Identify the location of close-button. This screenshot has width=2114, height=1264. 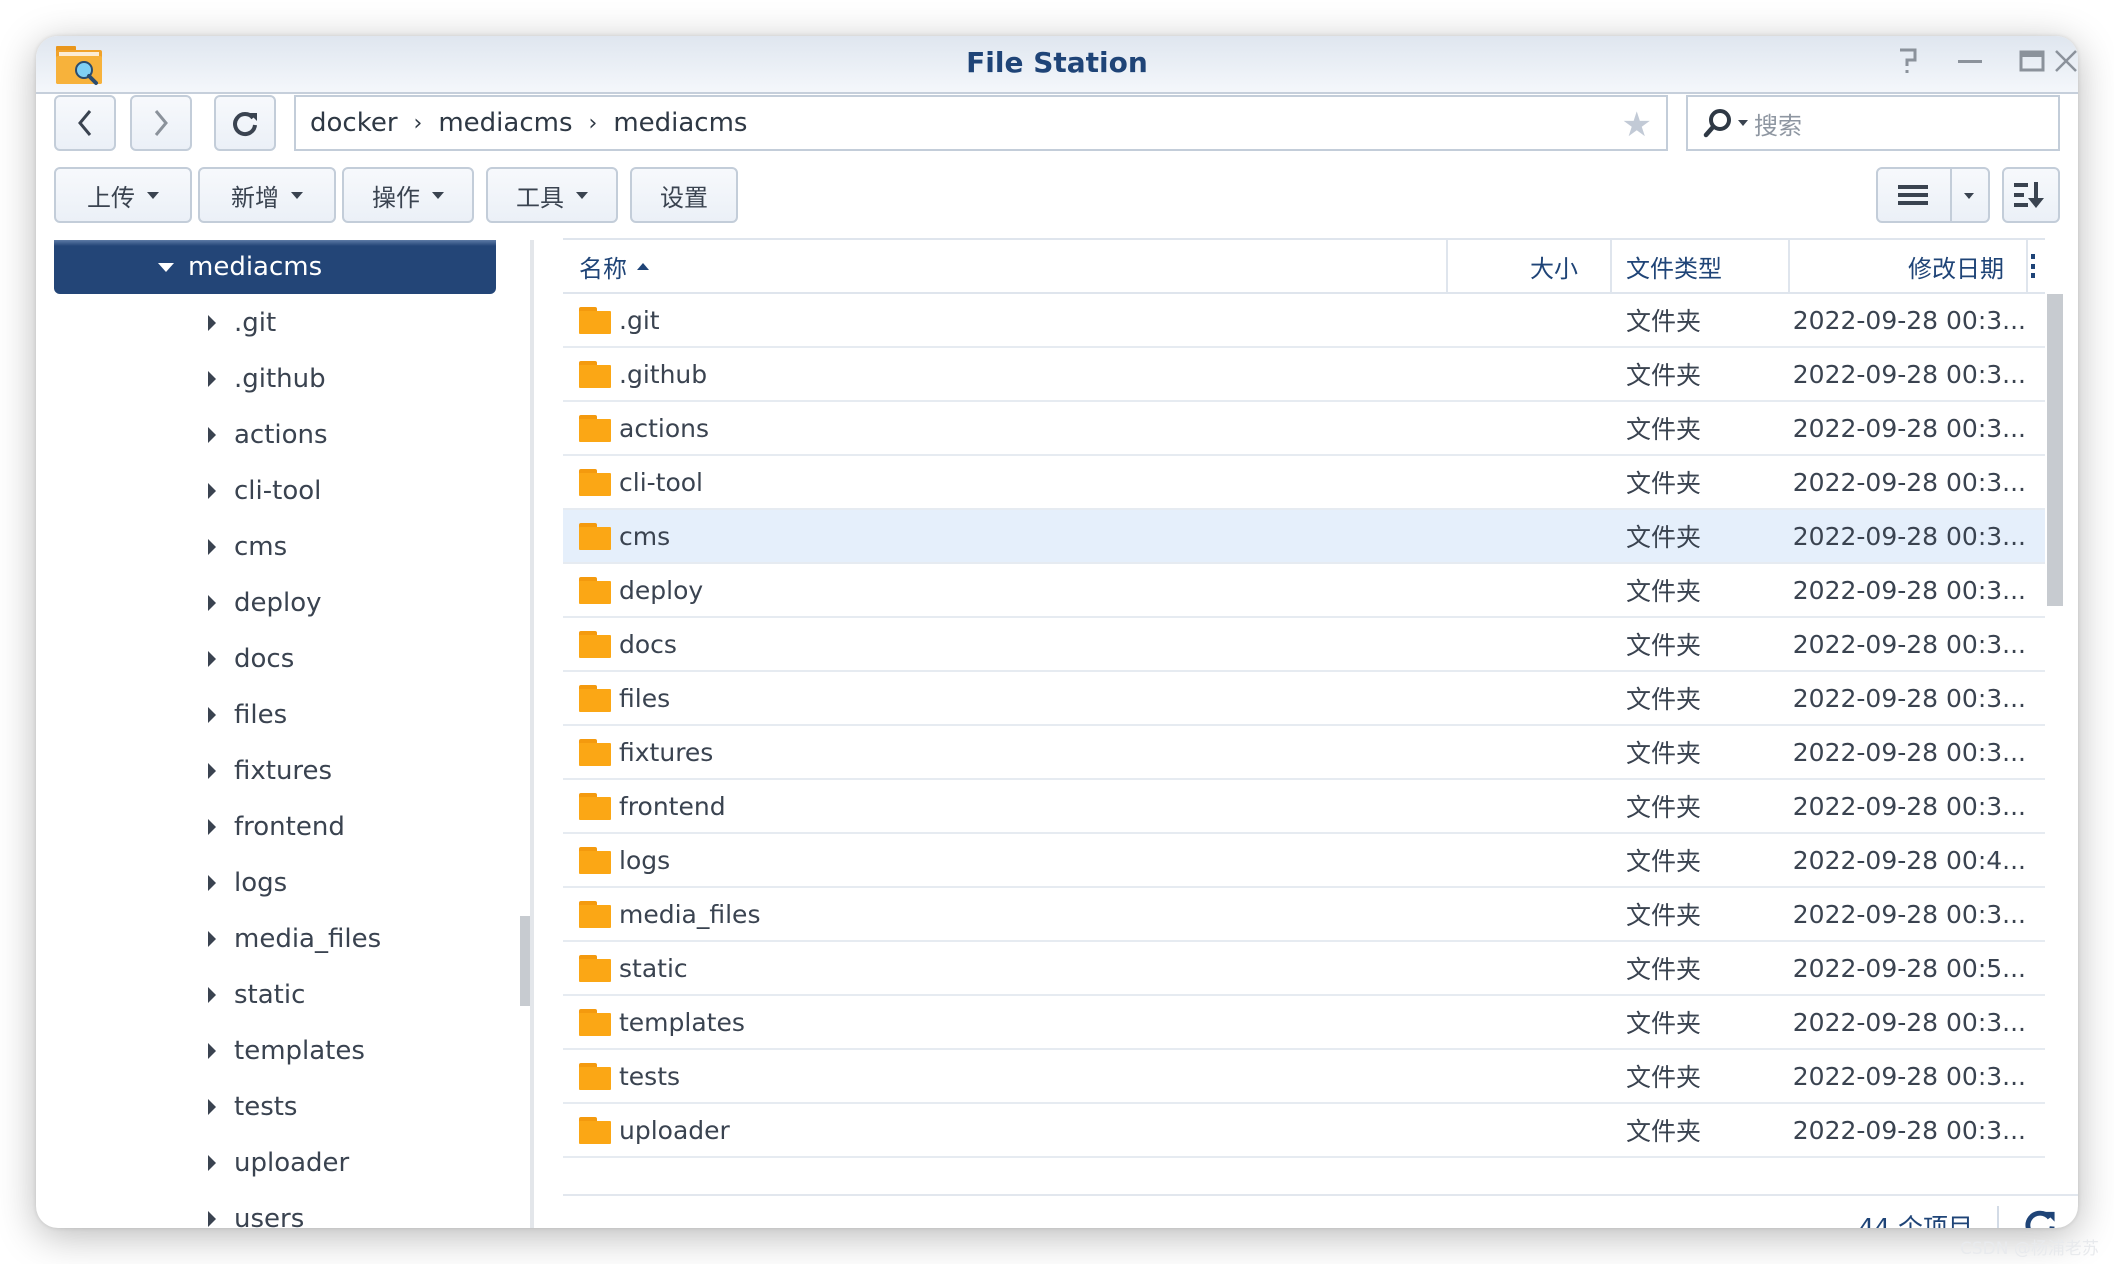
(2066, 65).